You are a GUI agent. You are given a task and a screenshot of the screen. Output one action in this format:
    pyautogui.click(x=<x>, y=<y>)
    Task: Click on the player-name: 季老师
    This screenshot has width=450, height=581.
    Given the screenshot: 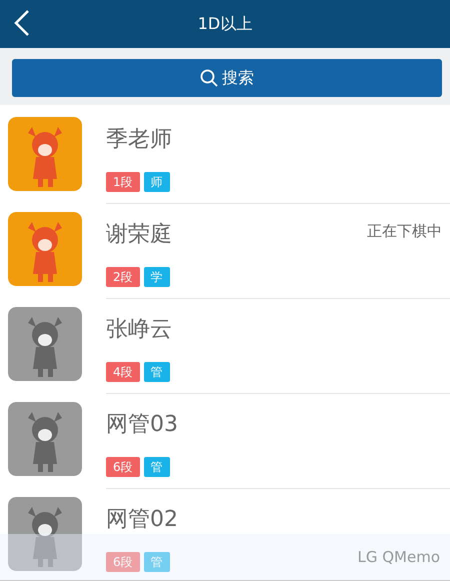 What is the action you would take?
    pyautogui.click(x=139, y=140)
    